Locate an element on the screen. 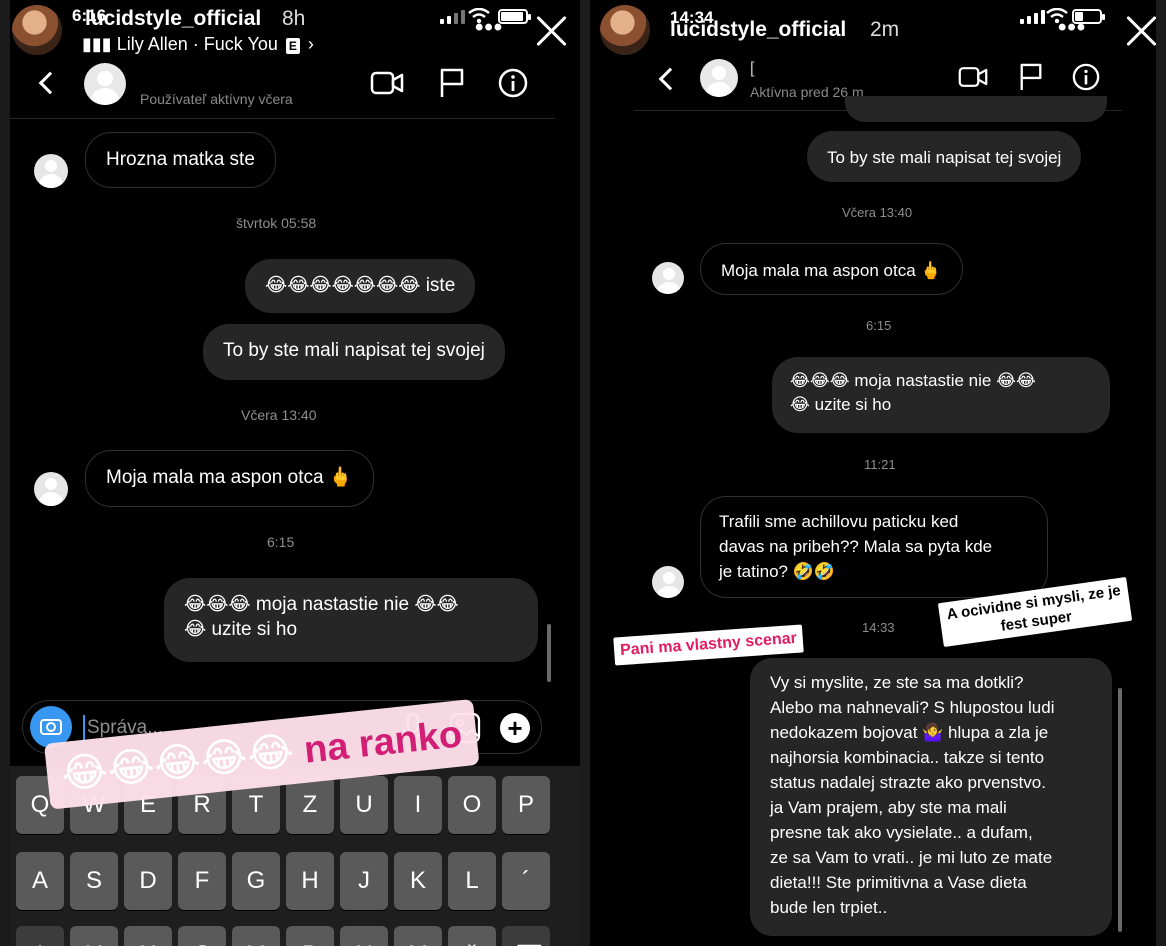  music-artist: Lily Allen is located at coordinates (152, 44).